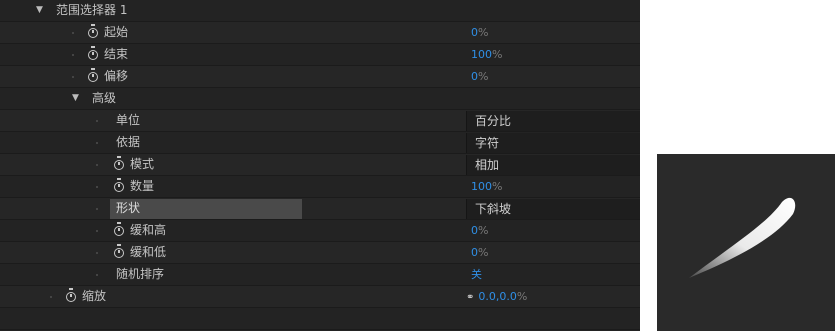 Image resolution: width=835 pixels, height=334 pixels. I want to click on range-selector-row: ▼ 范围选择器 1, so click(320, 11).